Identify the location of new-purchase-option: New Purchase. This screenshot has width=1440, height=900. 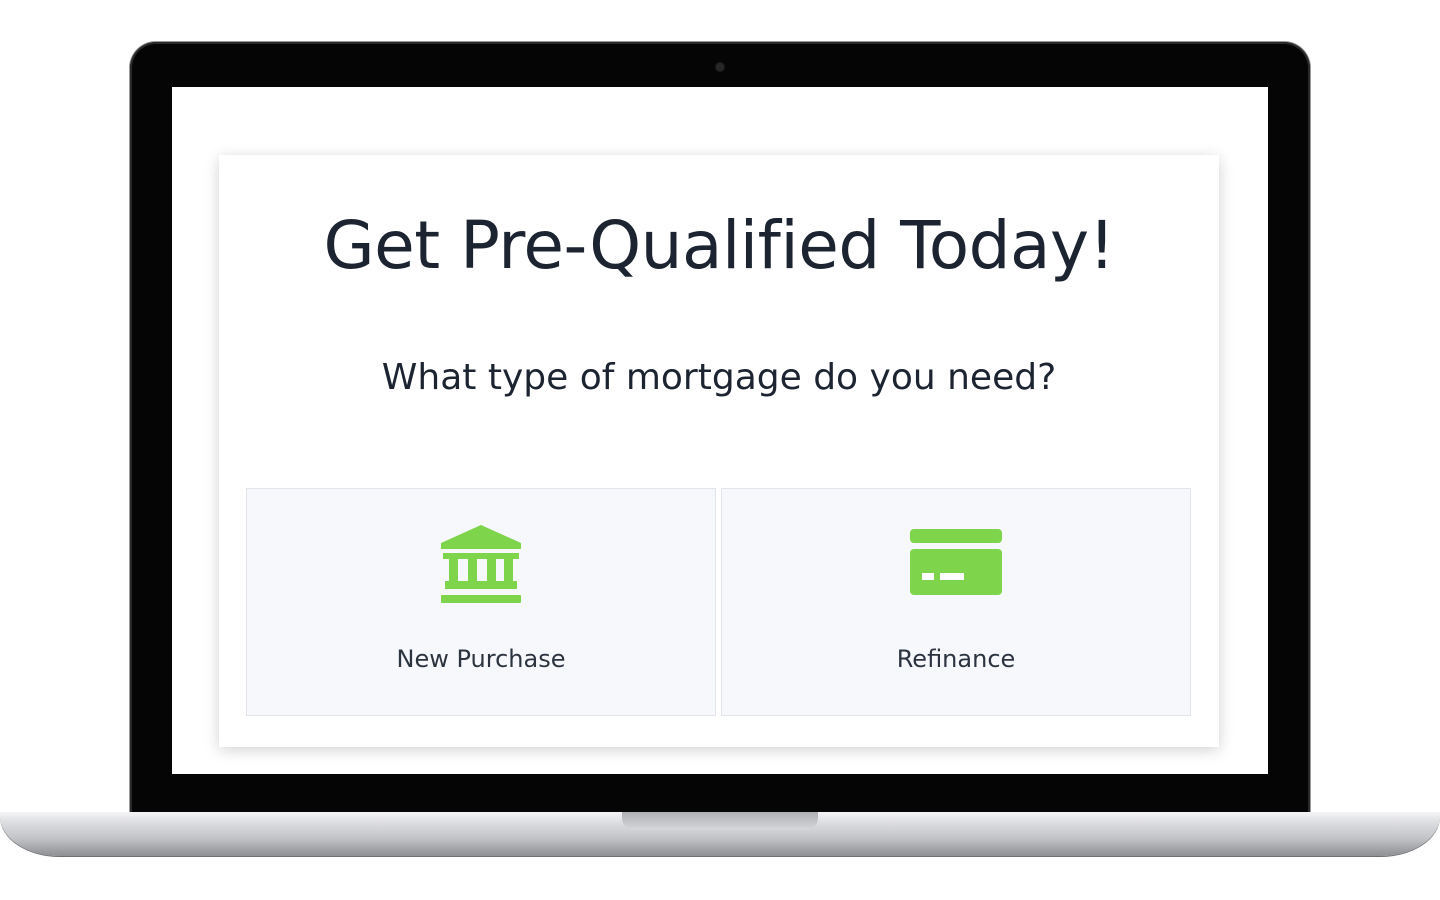
(481, 602).